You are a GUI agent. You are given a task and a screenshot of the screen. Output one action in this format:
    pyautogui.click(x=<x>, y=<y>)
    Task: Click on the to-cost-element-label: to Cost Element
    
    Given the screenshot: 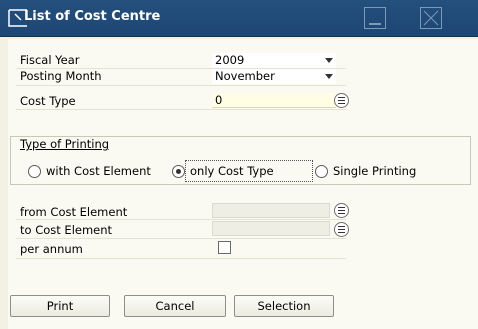 What is the action you would take?
    pyautogui.click(x=66, y=230)
    